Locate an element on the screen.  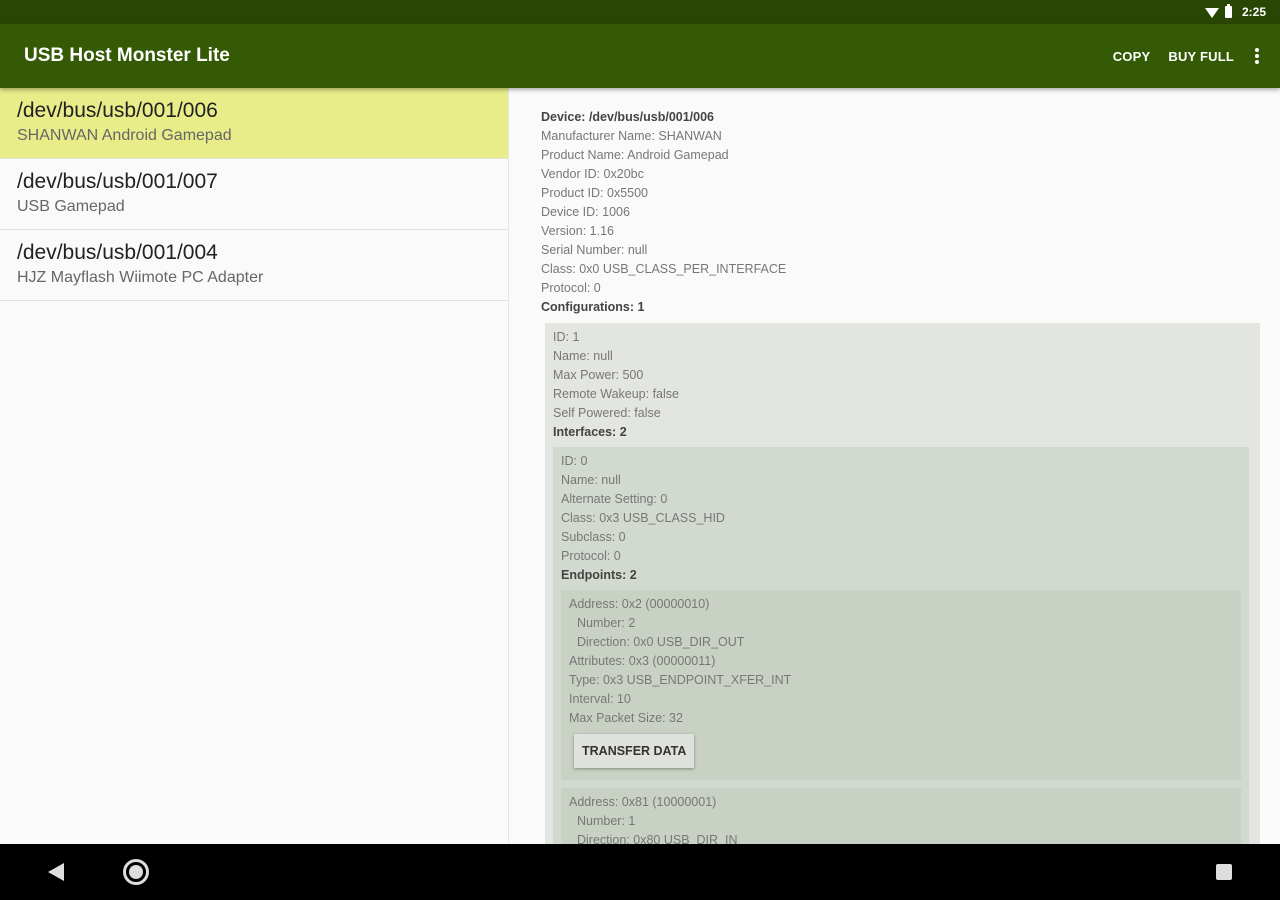
iface-id: ID: 0 is located at coordinates (574, 461).